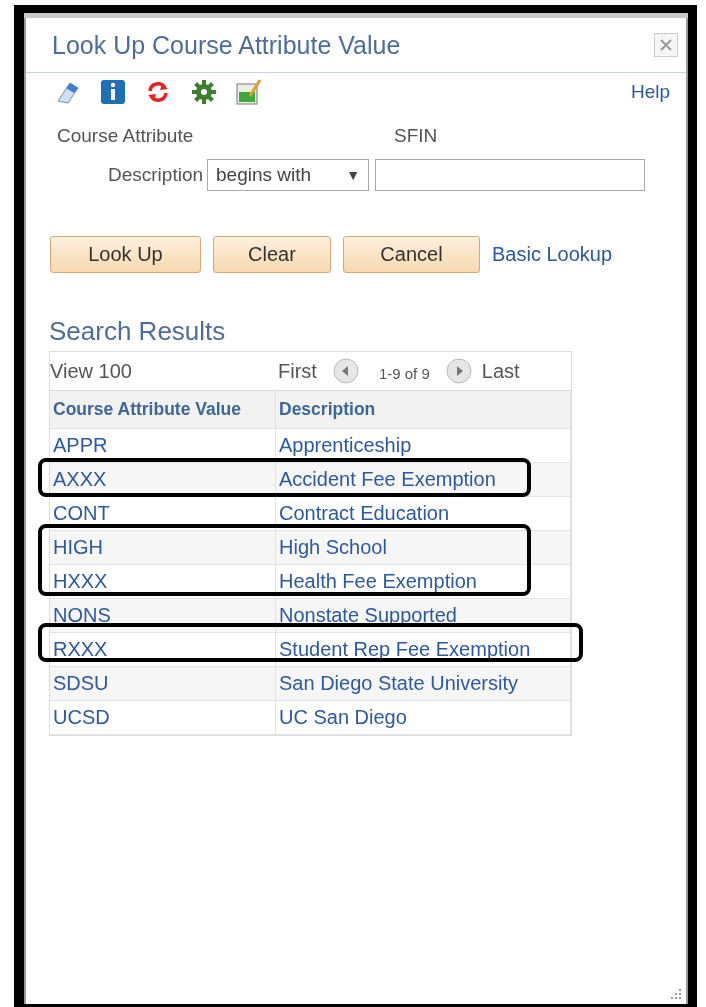 The image size is (706, 1007). I want to click on description-input, so click(510, 175).